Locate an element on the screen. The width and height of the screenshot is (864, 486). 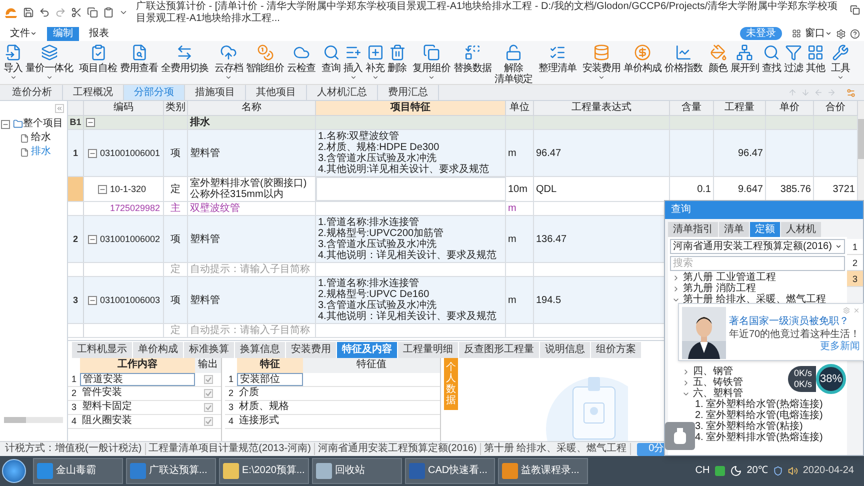
toolbar-button: 颜色 is located at coordinates (718, 57).